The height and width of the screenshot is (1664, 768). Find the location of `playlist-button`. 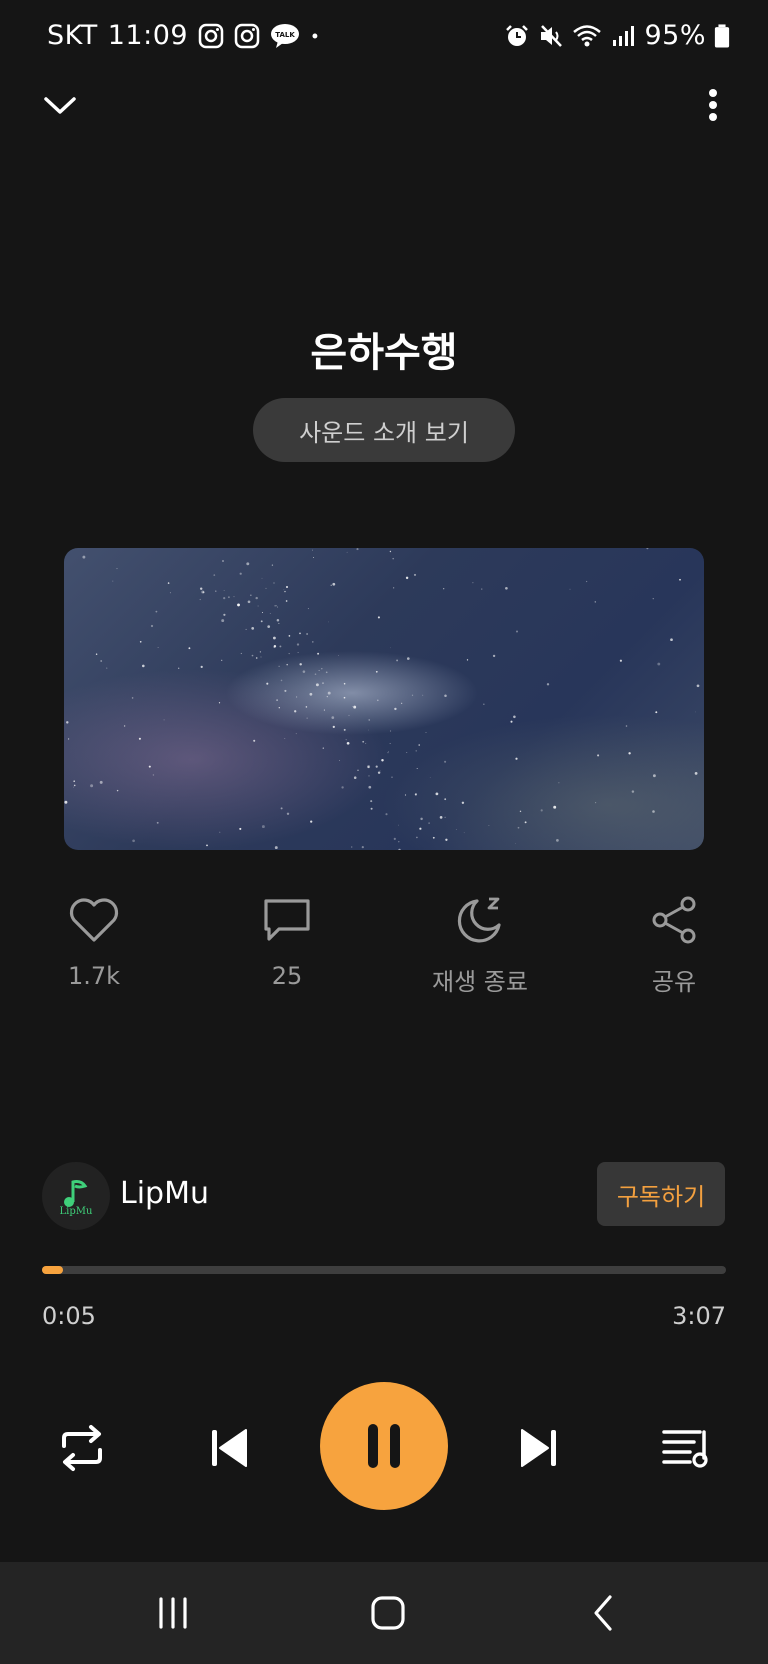

playlist-button is located at coordinates (686, 1448).